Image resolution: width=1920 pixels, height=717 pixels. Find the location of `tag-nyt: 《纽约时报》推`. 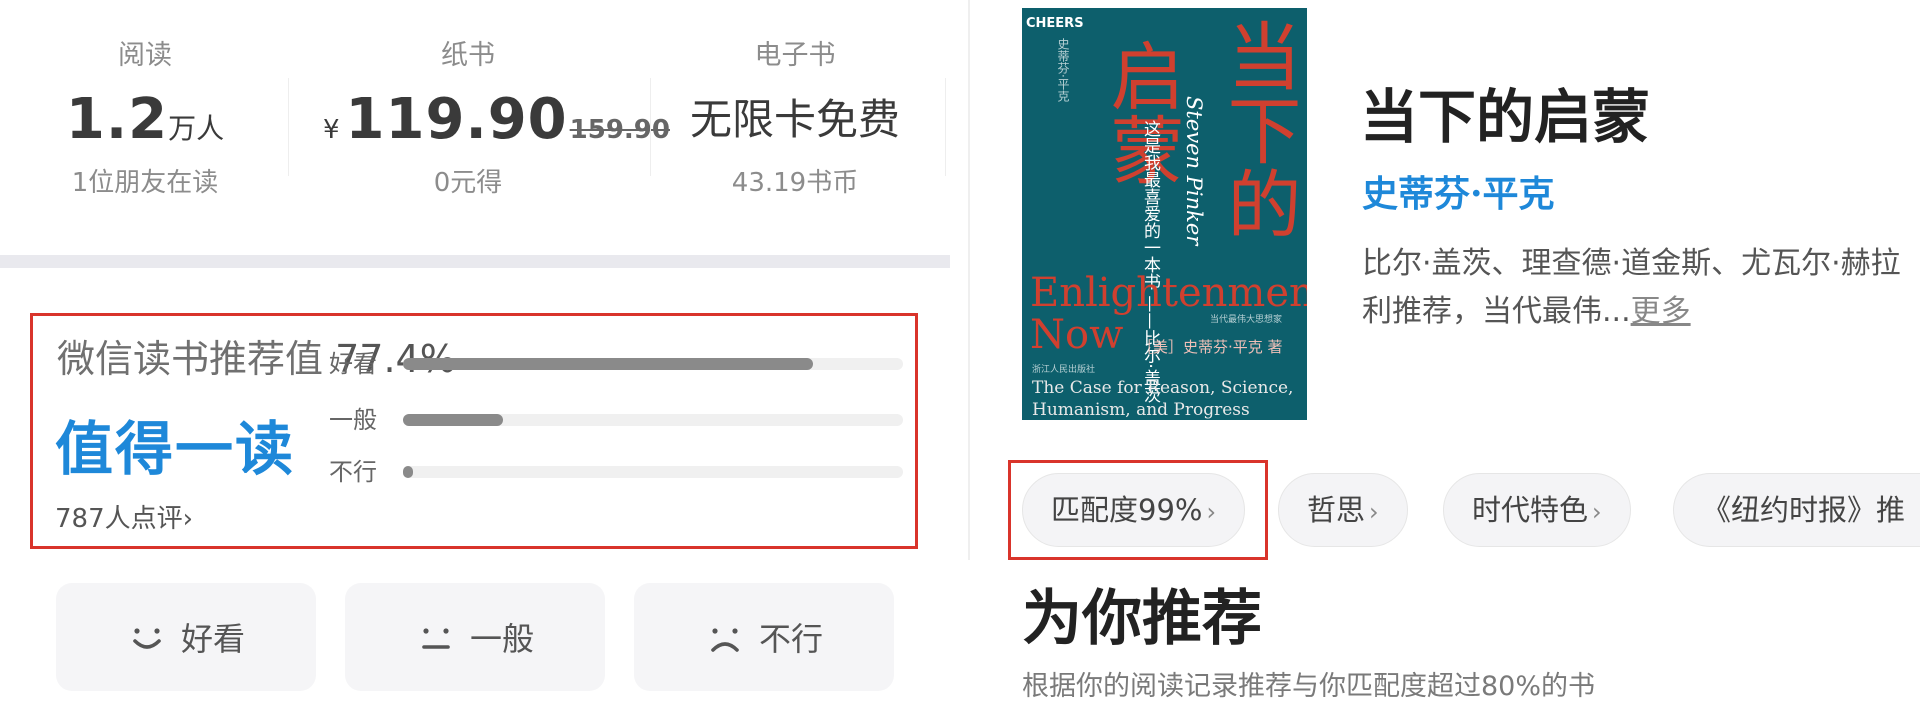

tag-nyt: 《纽约时报》推 is located at coordinates (1796, 510).